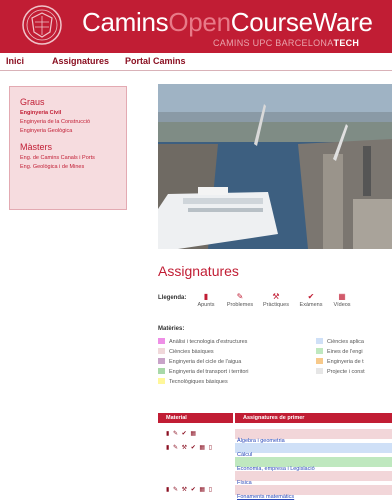 The image size is (392, 503). Describe the element at coordinates (276, 296) in the screenshot. I see `hammer-icon: ⚒` at that location.